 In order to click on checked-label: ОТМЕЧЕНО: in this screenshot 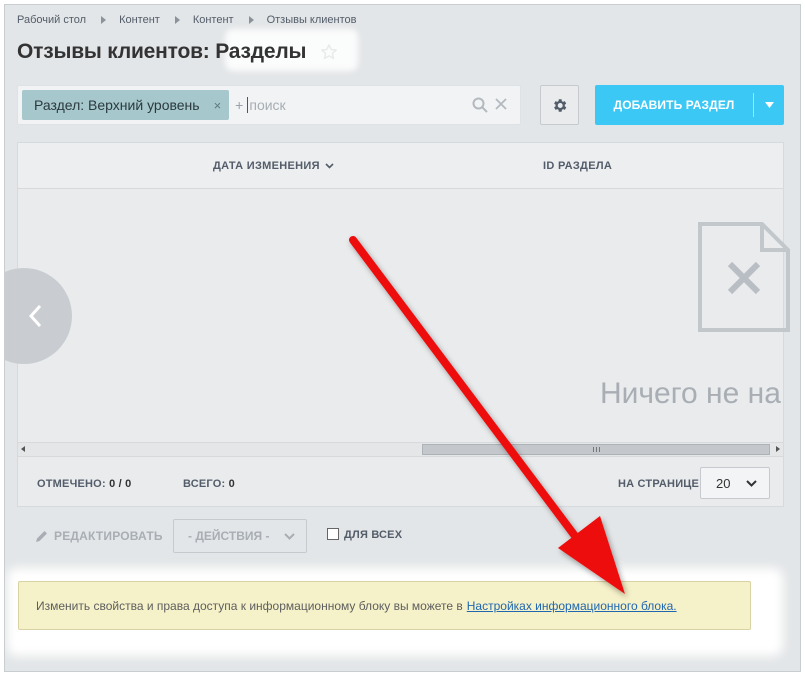, I will do `click(71, 484)`.